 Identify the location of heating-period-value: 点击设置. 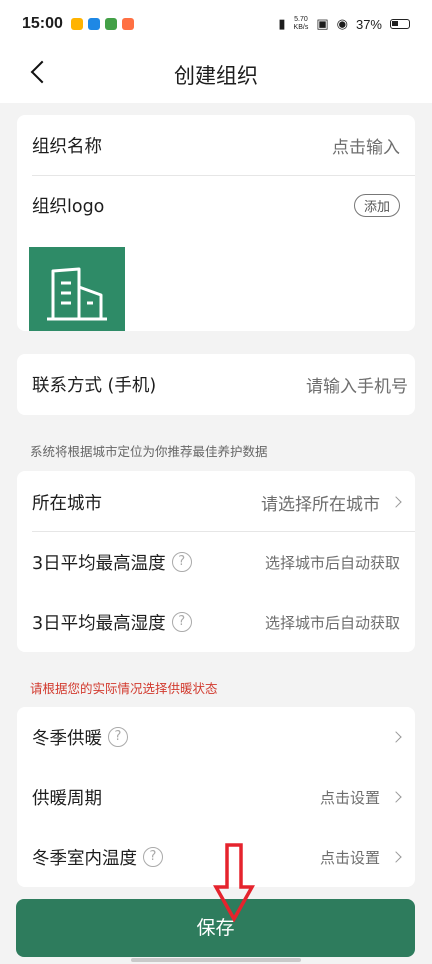
(350, 797).